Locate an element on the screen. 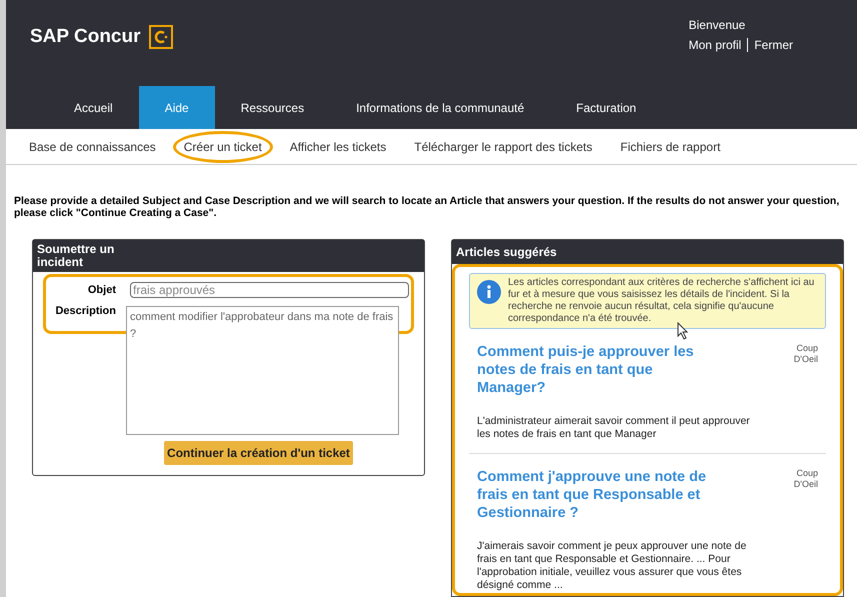 The height and width of the screenshot is (597, 857). field-label: Objet is located at coordinates (101, 290).